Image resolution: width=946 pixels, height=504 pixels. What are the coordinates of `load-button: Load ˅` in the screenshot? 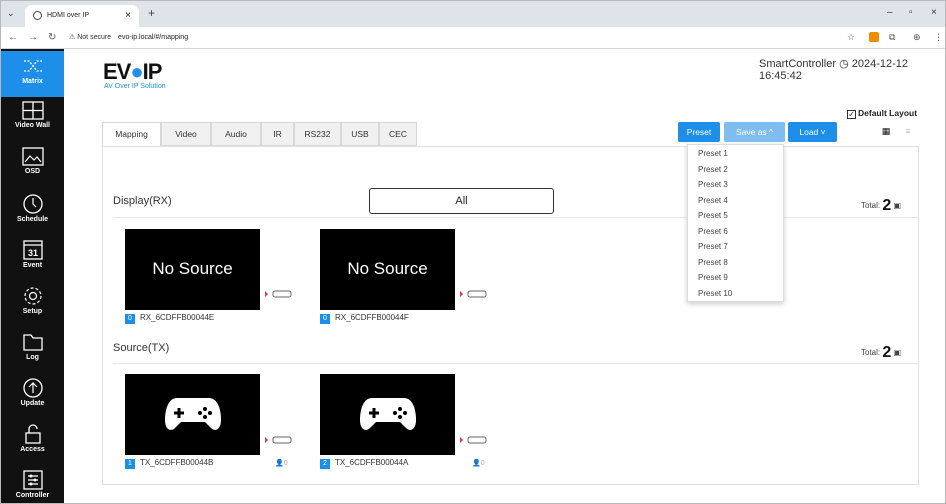 It's located at (812, 132).